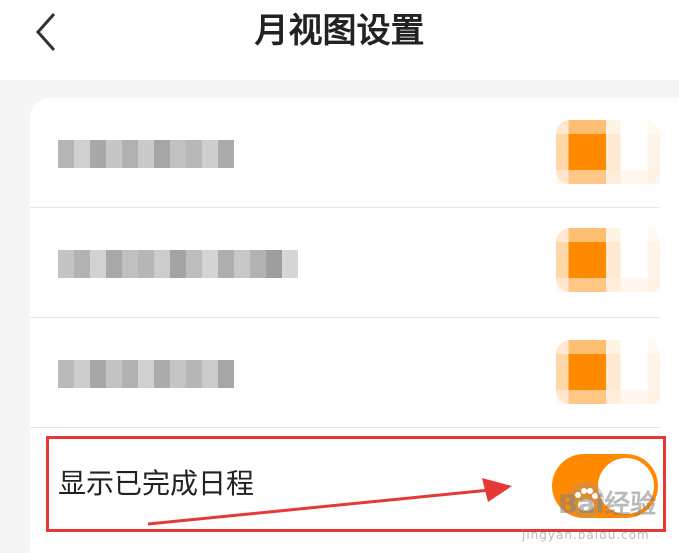 Image resolution: width=679 pixels, height=553 pixels. What do you see at coordinates (339, 31) in the screenshot?
I see `page-title: 月视图设置` at bounding box center [339, 31].